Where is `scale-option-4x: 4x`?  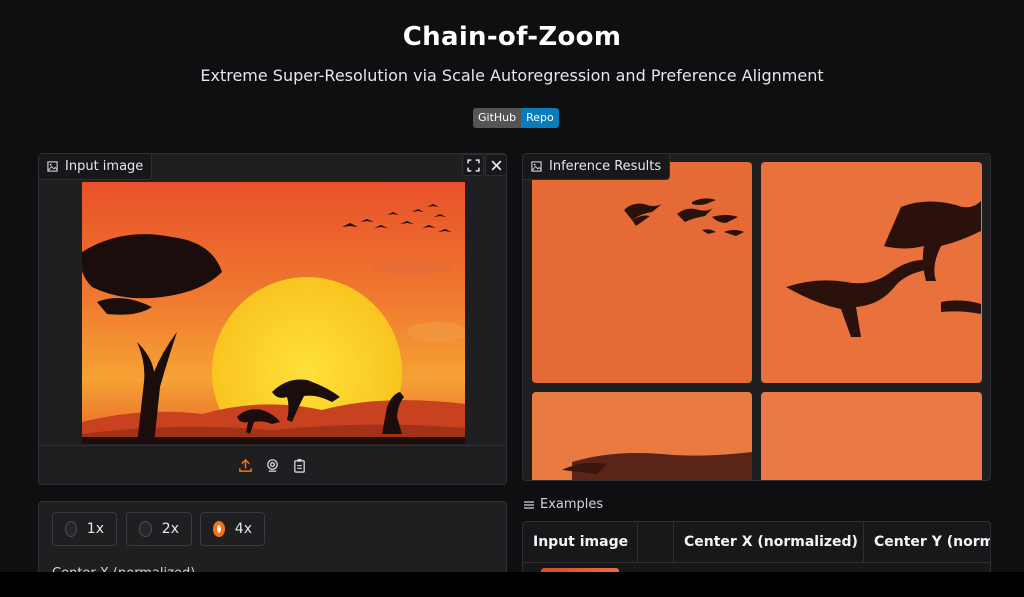
scale-option-4x: 4x is located at coordinates (232, 529).